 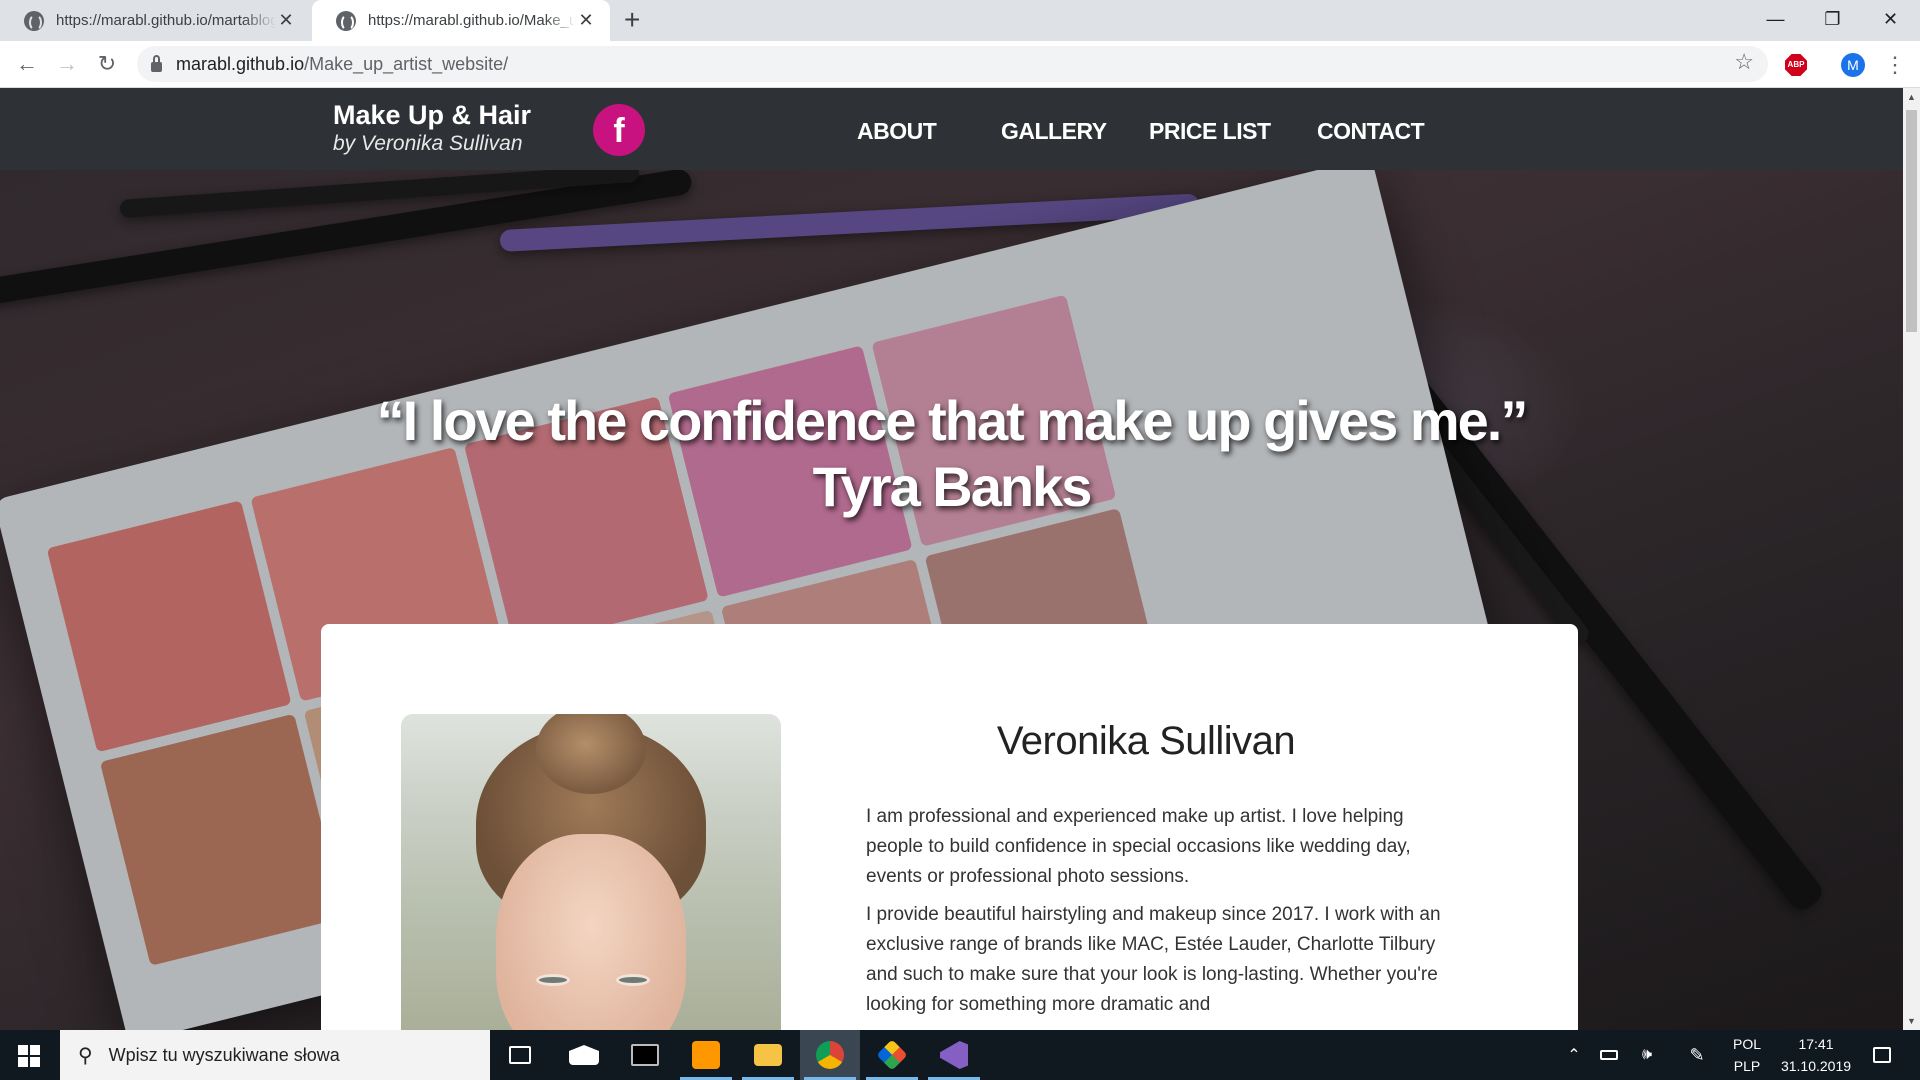 I want to click on portrait-photo, so click(x=591, y=872).